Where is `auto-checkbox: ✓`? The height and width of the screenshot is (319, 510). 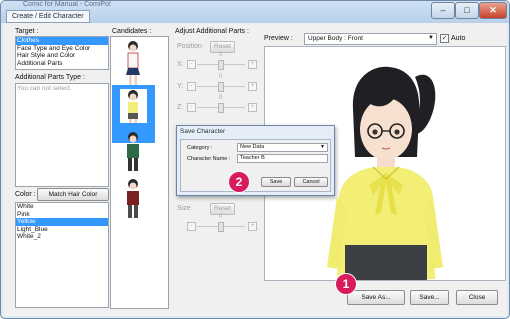
auto-checkbox: ✓ is located at coordinates (444, 38).